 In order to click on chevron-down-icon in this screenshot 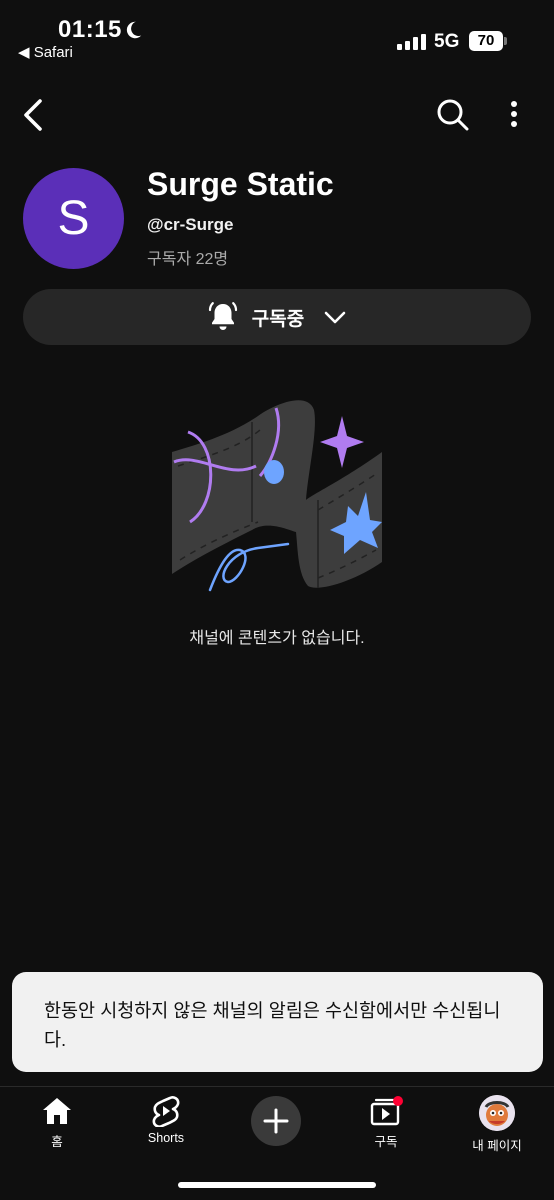, I will do `click(335, 317)`.